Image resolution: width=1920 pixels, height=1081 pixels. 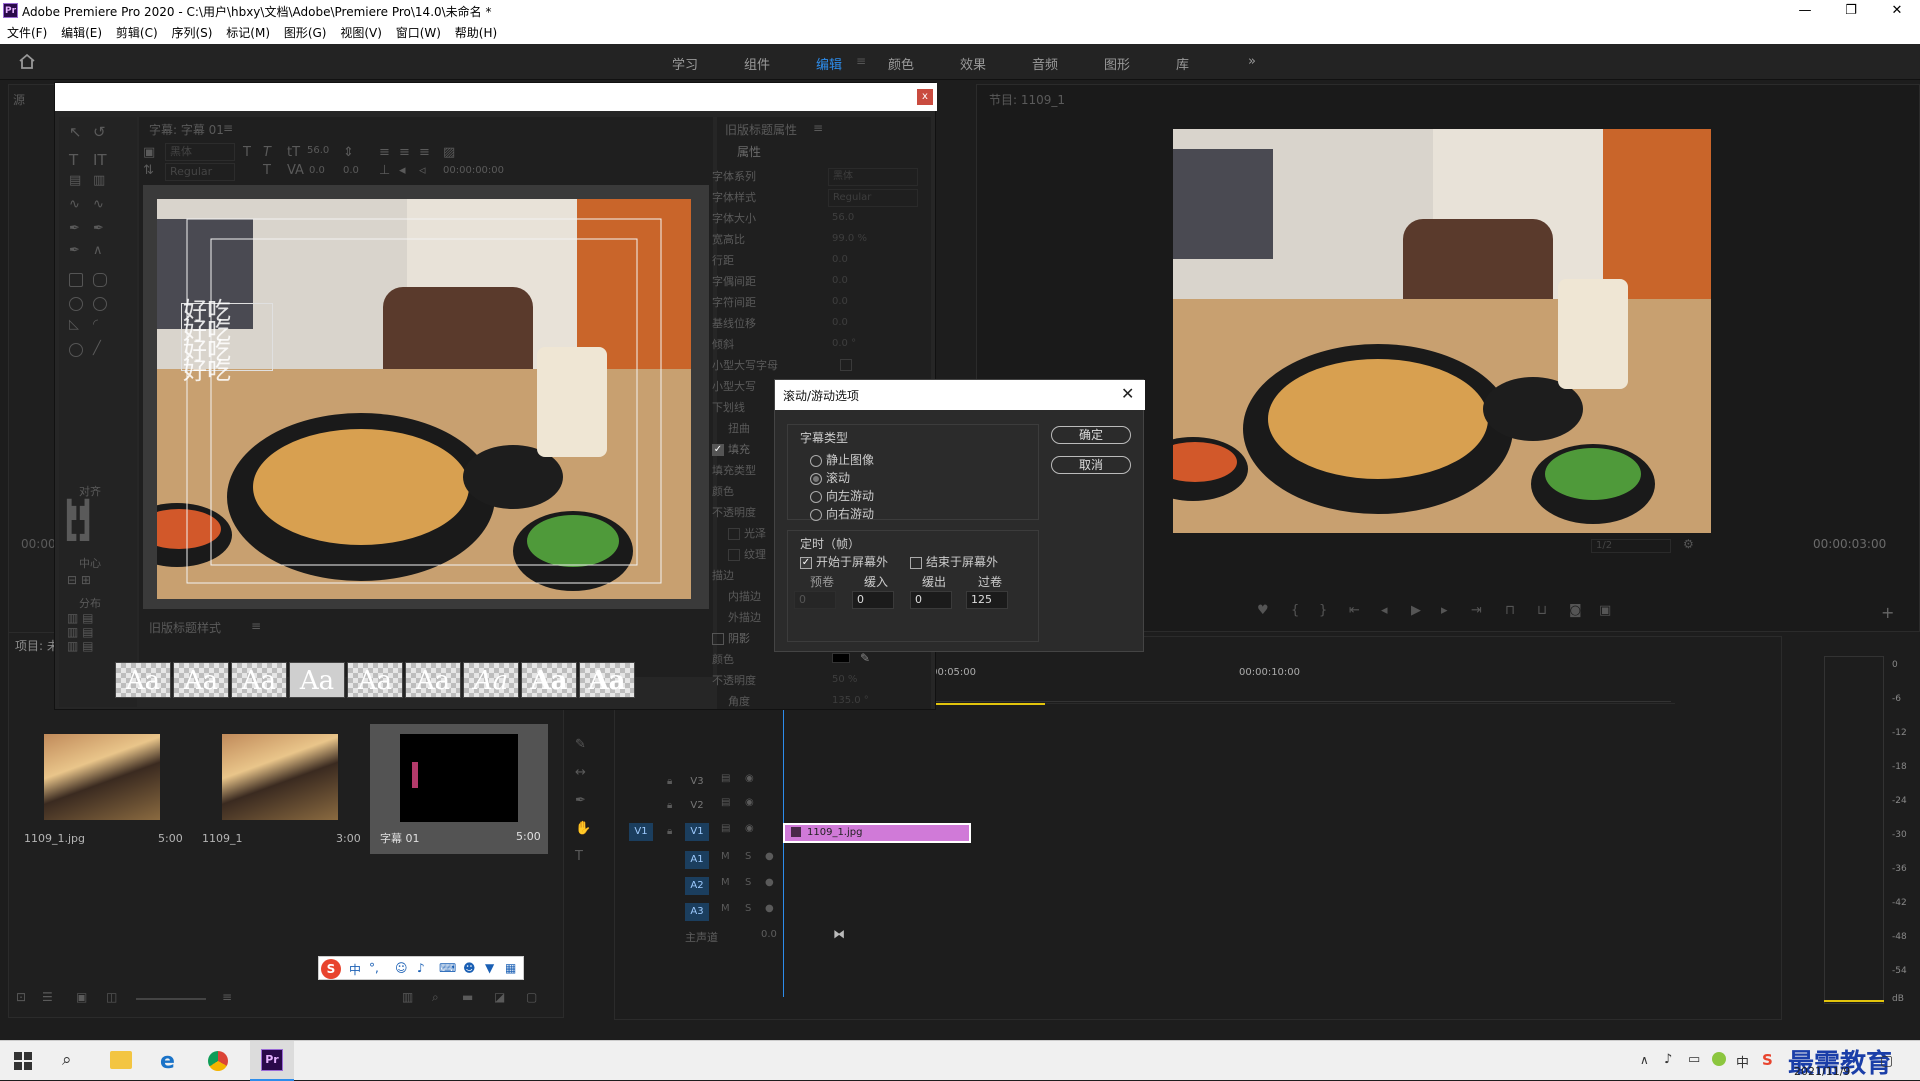 I want to click on radio-crawl-left: 向左游动, so click(x=842, y=495).